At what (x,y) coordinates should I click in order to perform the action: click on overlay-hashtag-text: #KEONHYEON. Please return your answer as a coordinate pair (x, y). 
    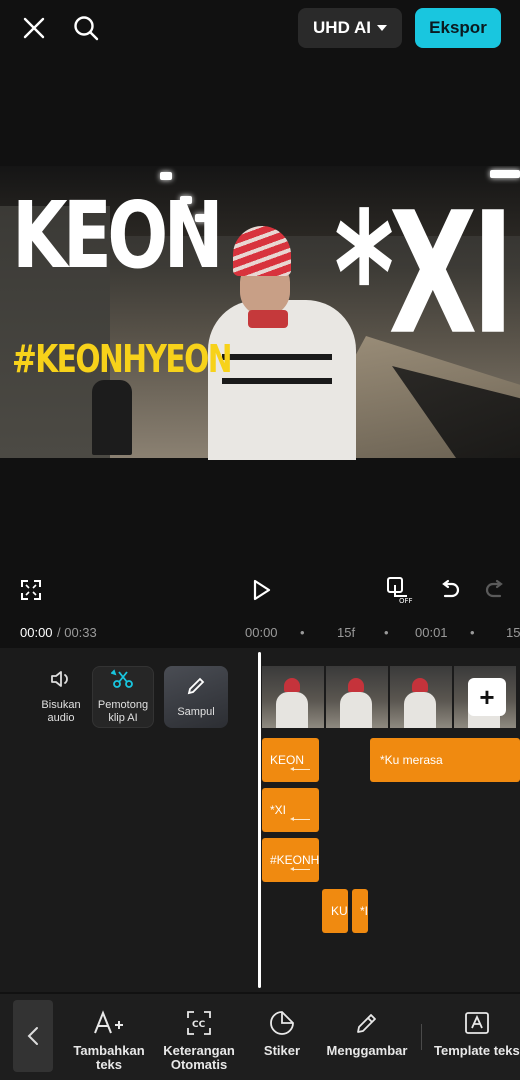
    Looking at the image, I should click on (122, 359).